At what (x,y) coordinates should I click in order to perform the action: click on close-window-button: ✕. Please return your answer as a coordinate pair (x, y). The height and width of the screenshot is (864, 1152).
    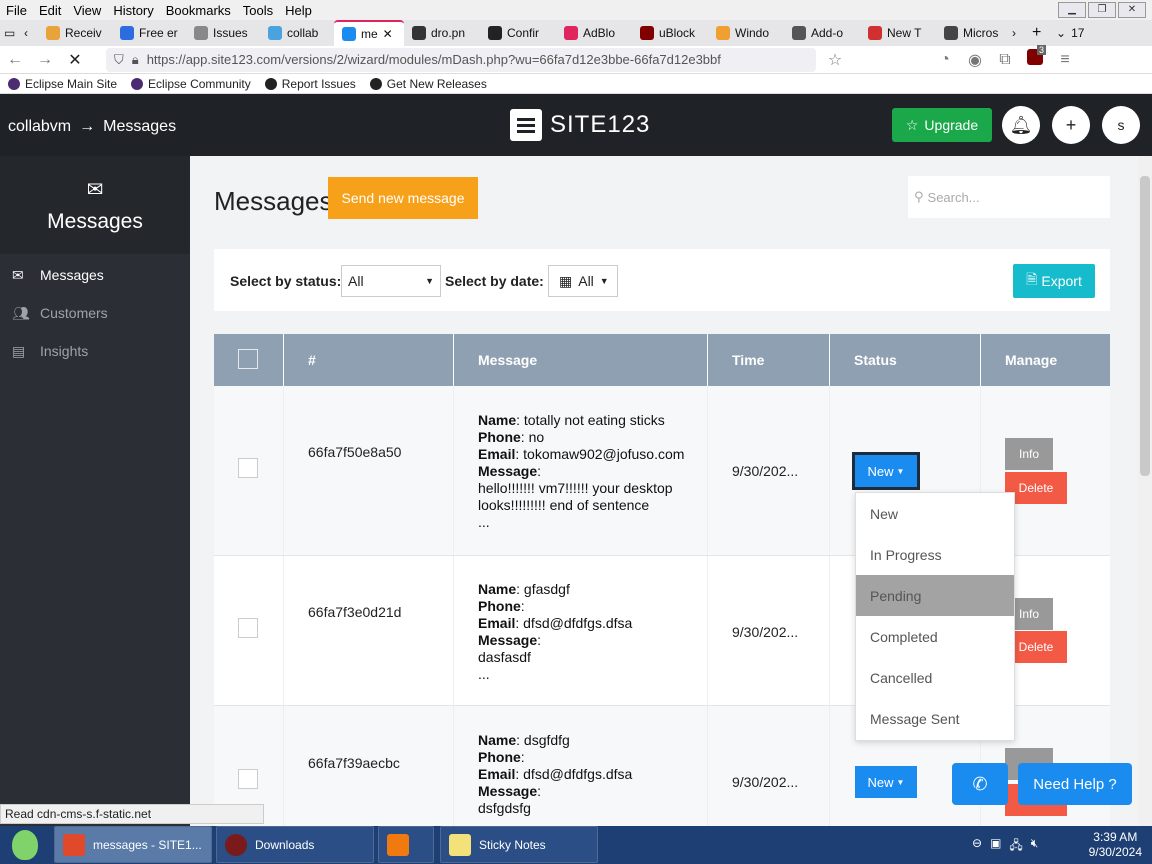
    Looking at the image, I should click on (1132, 10).